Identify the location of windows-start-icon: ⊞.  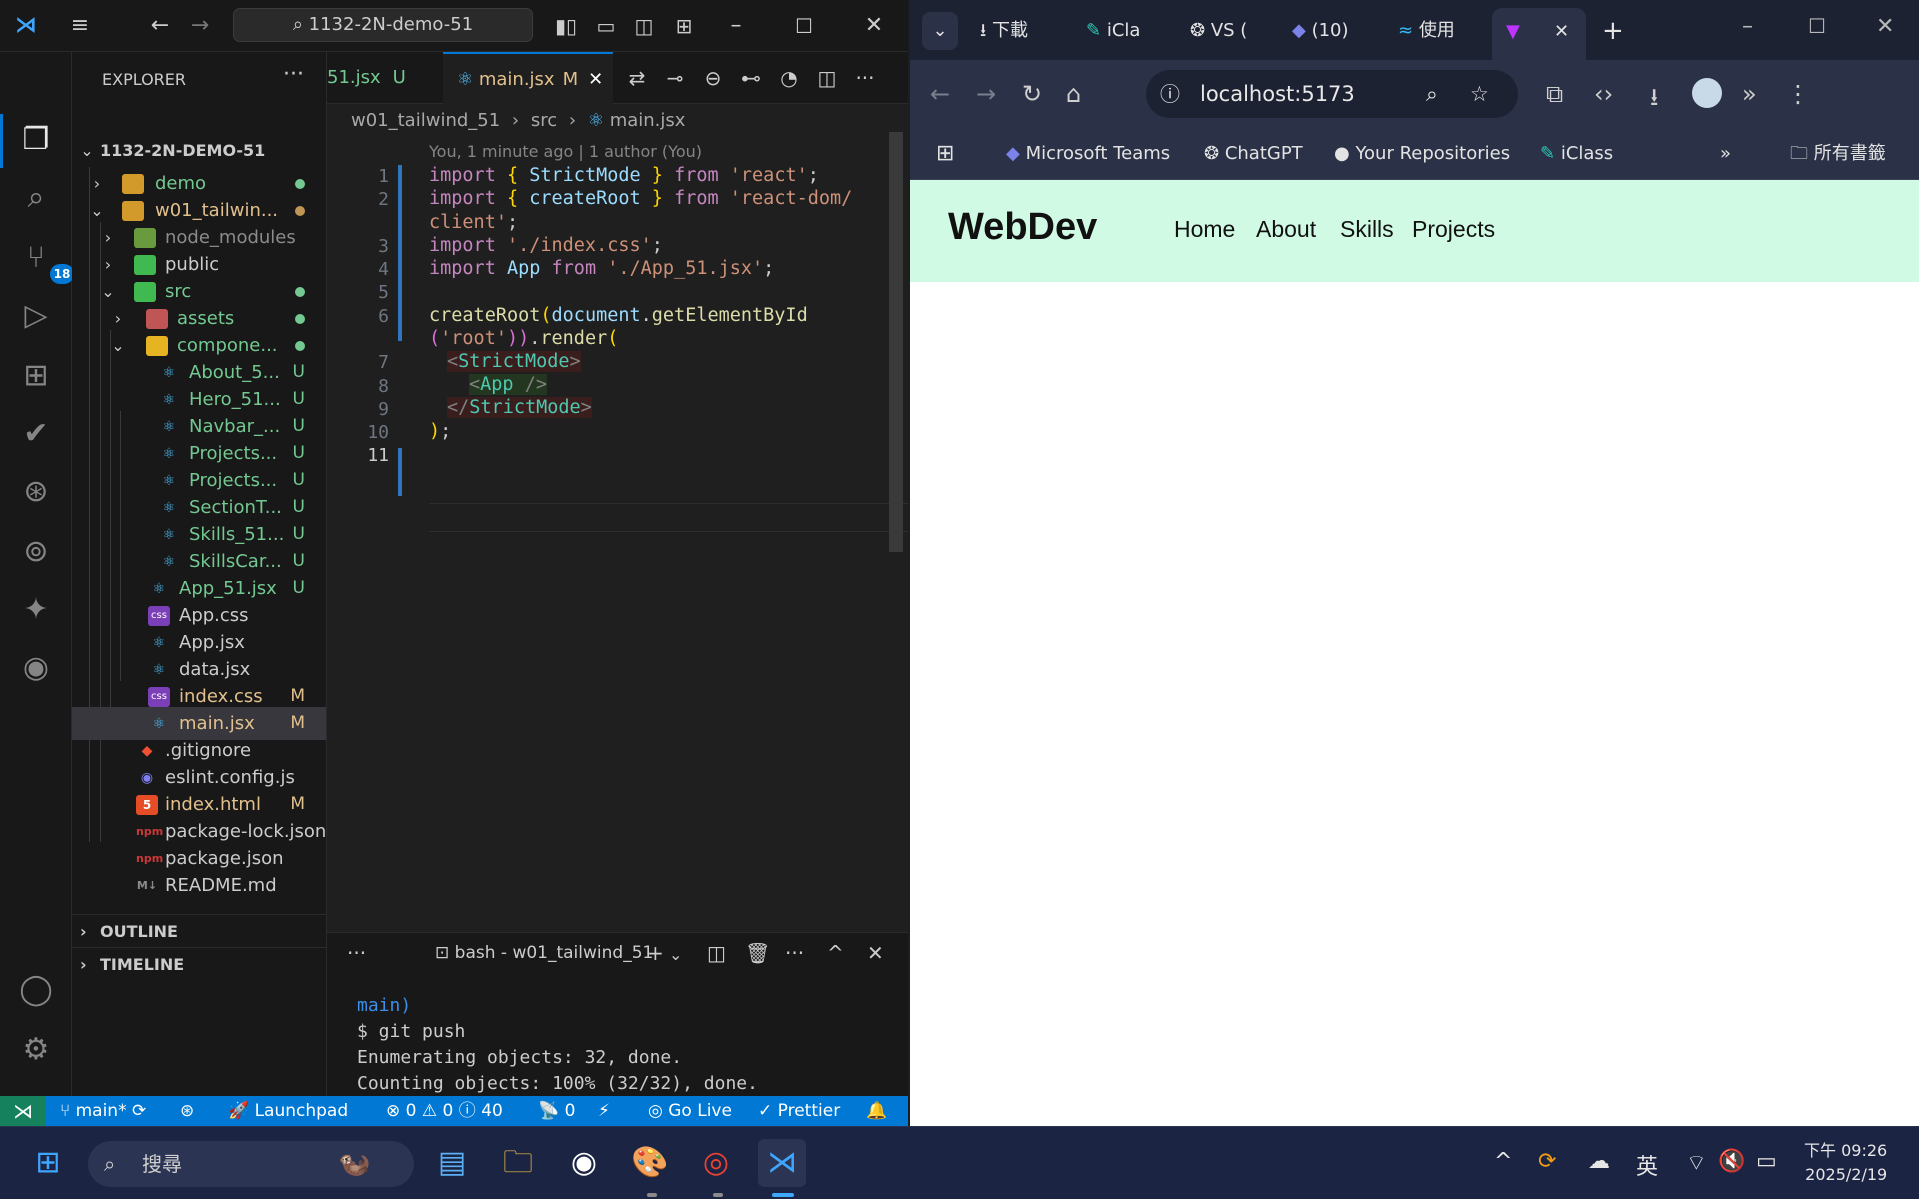
(48, 1163).